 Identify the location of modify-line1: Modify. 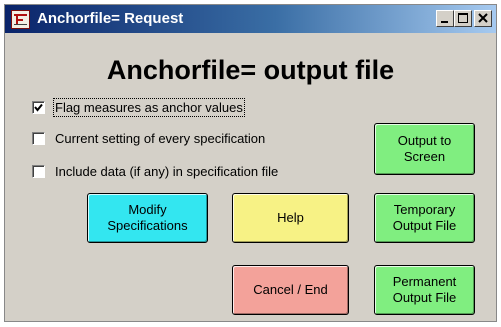
(147, 209).